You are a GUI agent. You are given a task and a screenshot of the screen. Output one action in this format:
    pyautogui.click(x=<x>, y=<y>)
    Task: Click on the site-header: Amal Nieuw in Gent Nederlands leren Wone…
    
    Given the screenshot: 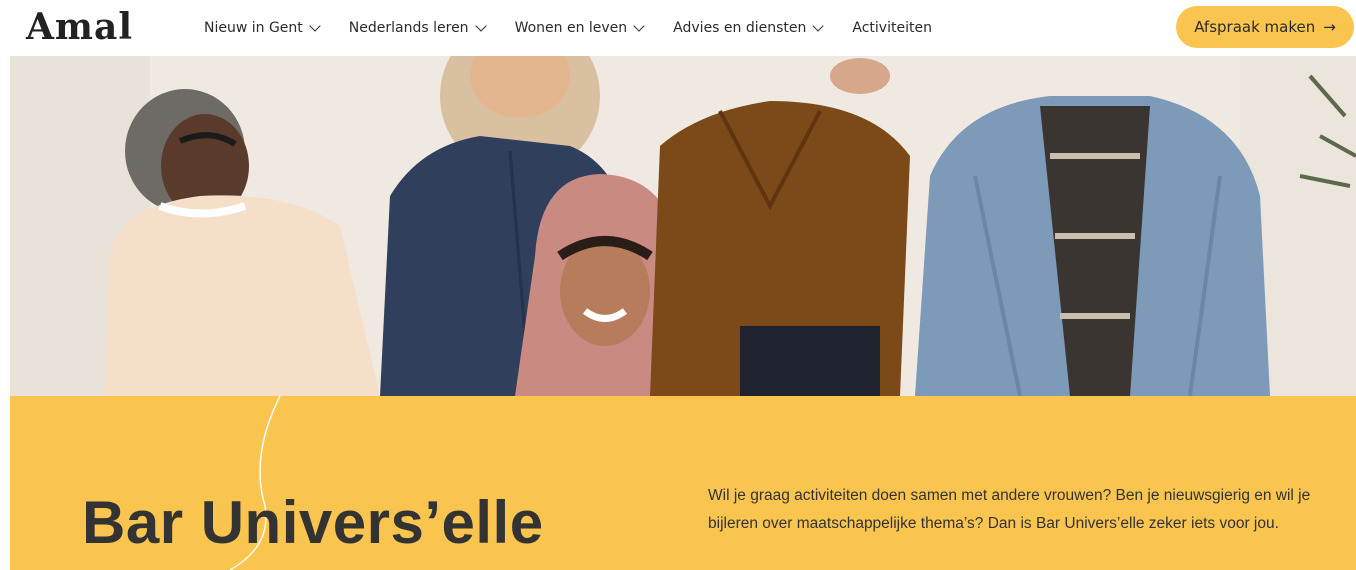 What is the action you would take?
    pyautogui.click(x=678, y=28)
    